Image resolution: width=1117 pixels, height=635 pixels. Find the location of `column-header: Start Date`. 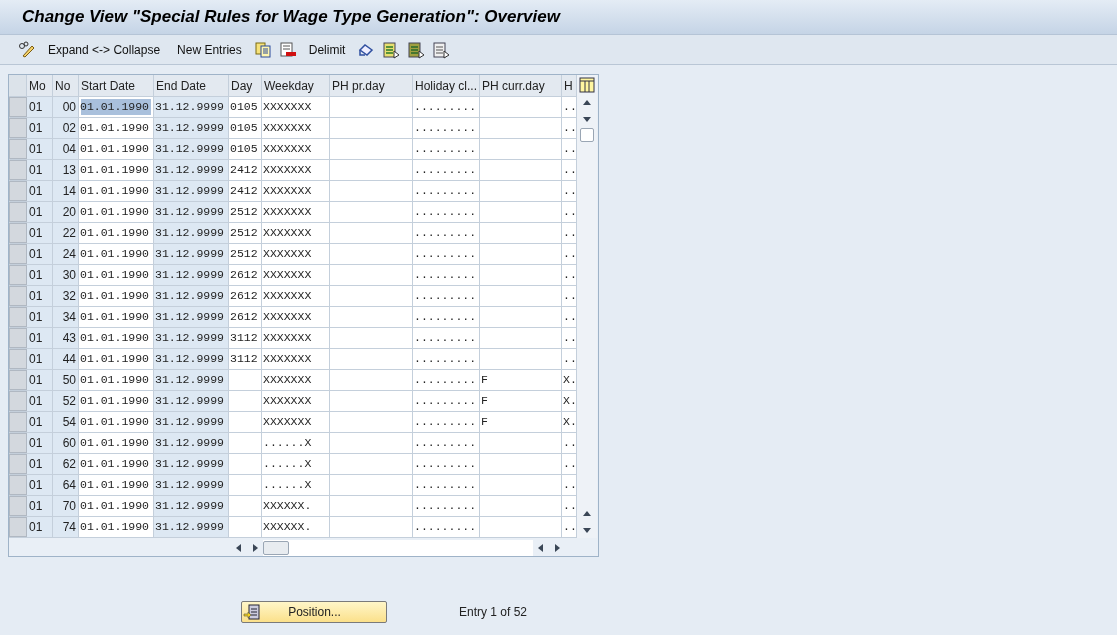

column-header: Start Date is located at coordinates (116, 85).